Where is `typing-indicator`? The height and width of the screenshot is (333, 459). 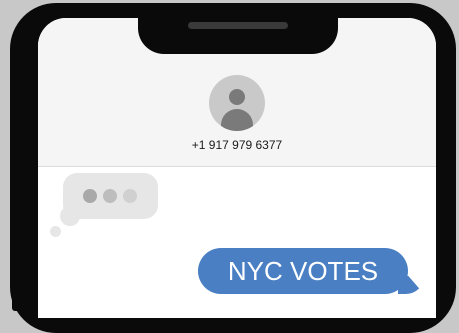
typing-indicator is located at coordinates (110, 196).